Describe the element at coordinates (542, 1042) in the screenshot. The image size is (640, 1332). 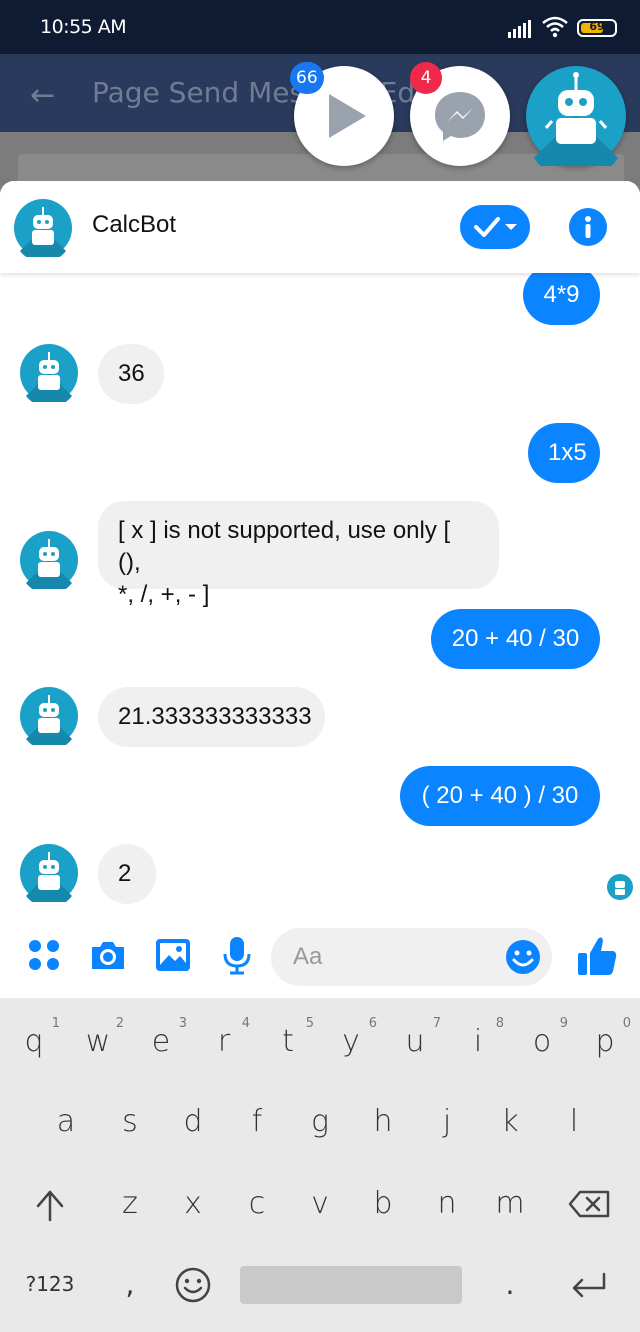
I see `key-o: o9` at that location.